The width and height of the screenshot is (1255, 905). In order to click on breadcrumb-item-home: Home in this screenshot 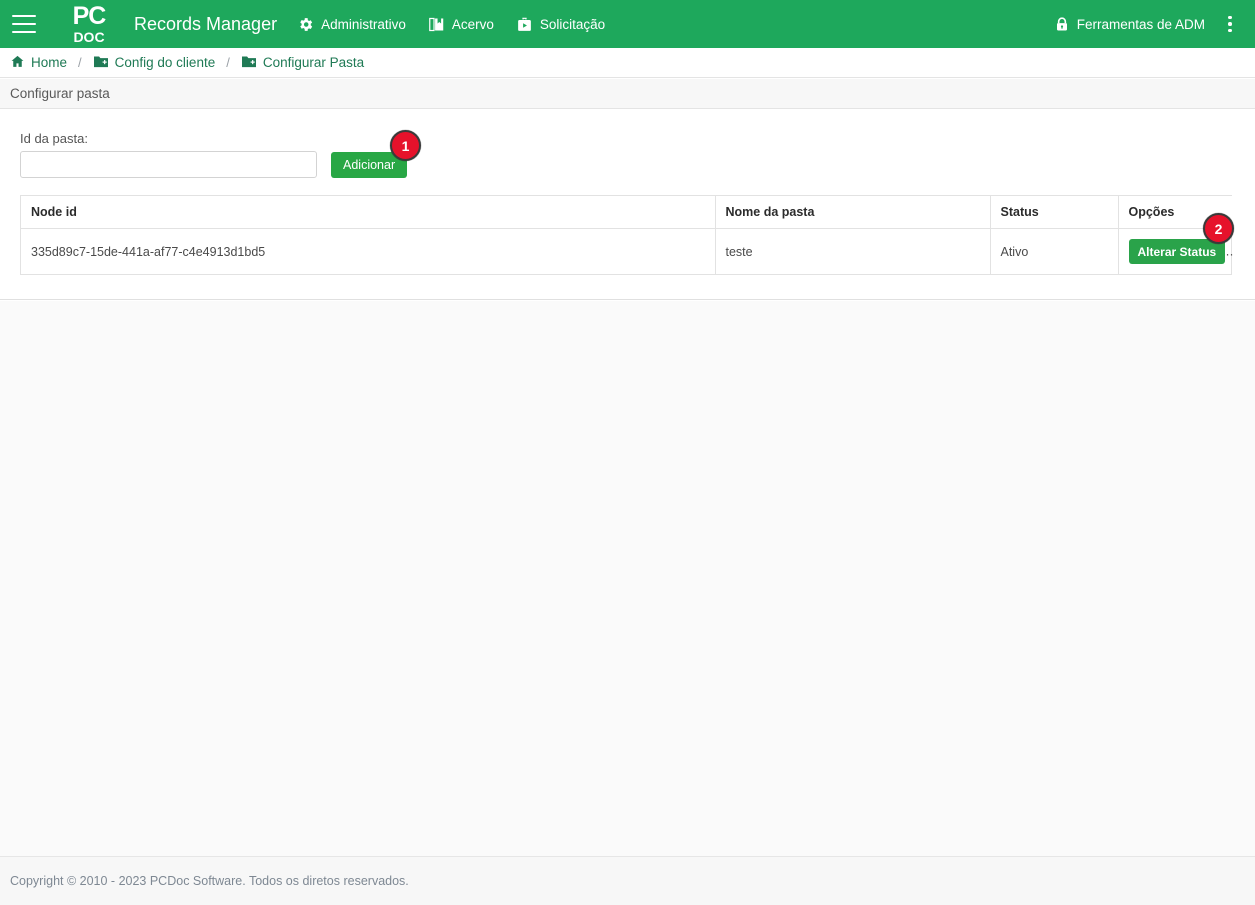, I will do `click(38, 63)`.